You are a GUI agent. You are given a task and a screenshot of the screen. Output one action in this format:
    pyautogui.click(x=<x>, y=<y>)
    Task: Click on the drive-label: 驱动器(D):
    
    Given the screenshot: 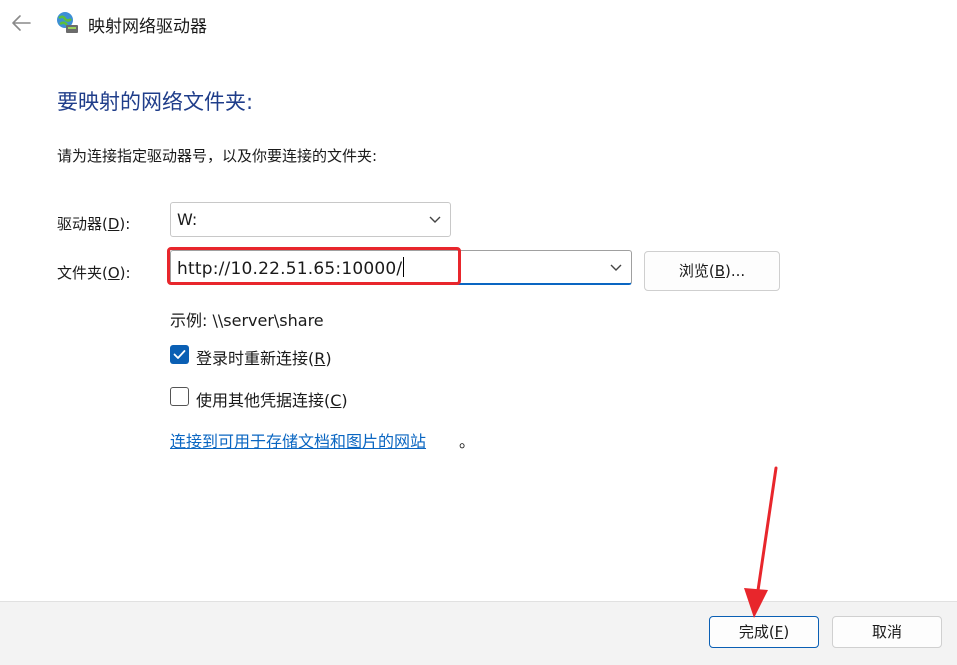 What is the action you would take?
    pyautogui.click(x=94, y=224)
    